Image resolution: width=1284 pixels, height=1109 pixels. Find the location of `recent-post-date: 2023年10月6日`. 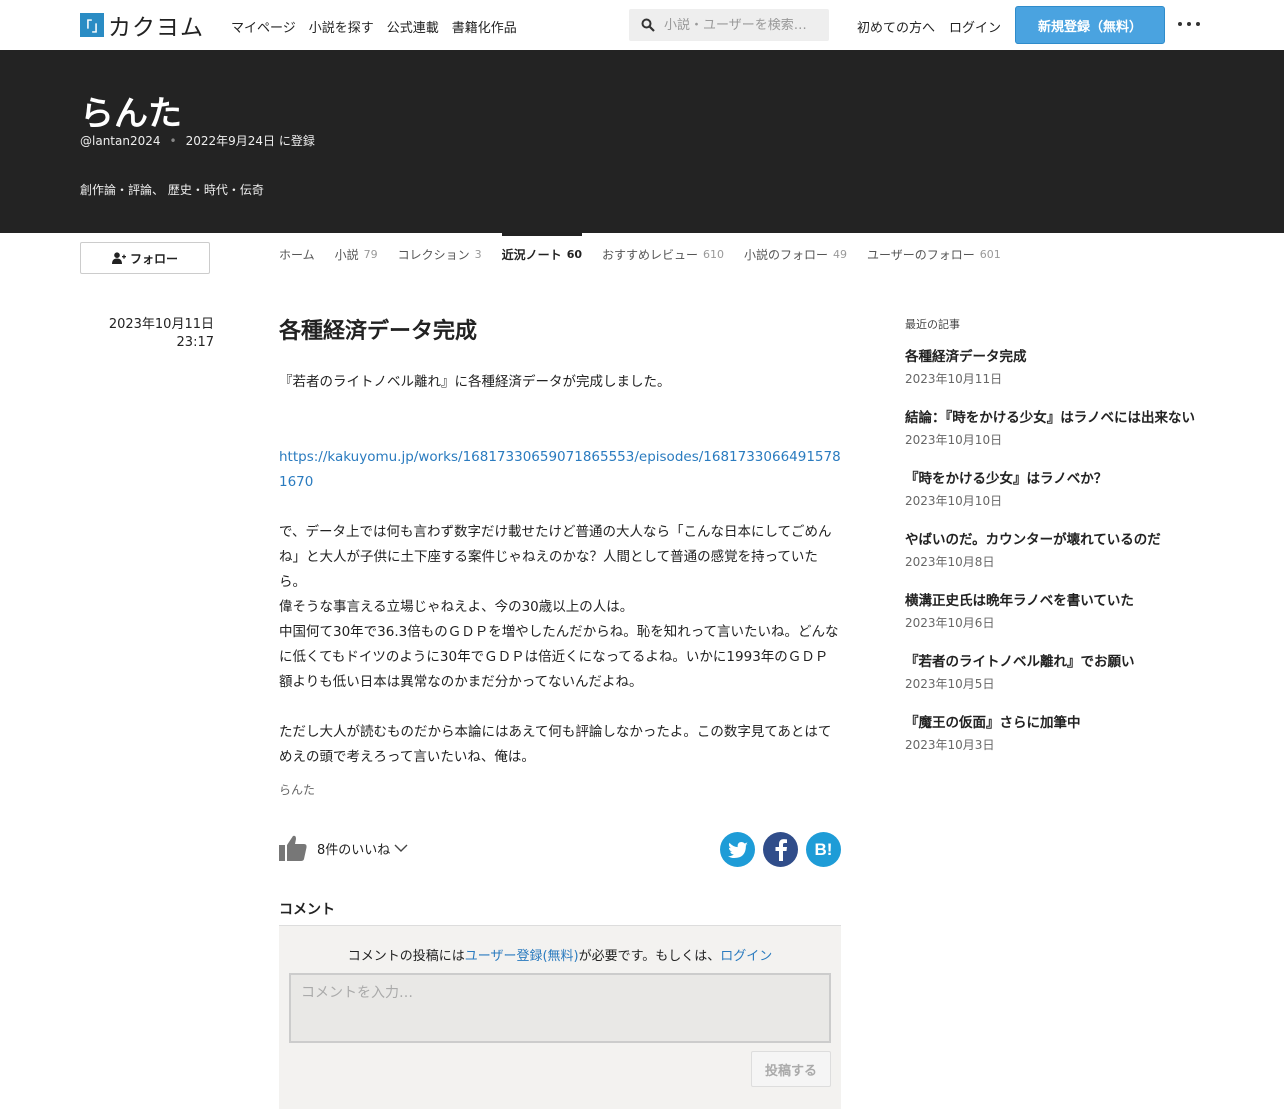

recent-post-date: 2023年10月6日 is located at coordinates (950, 623).